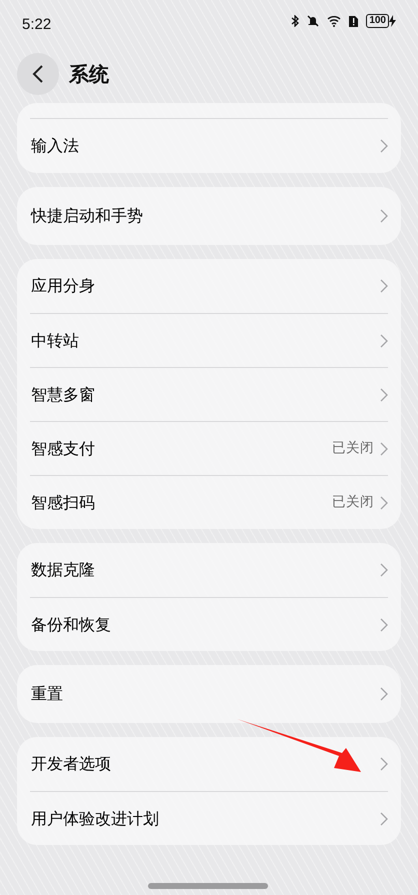 The width and height of the screenshot is (418, 895). Describe the element at coordinates (295, 21) in the screenshot. I see `bluetooth-icon` at that location.